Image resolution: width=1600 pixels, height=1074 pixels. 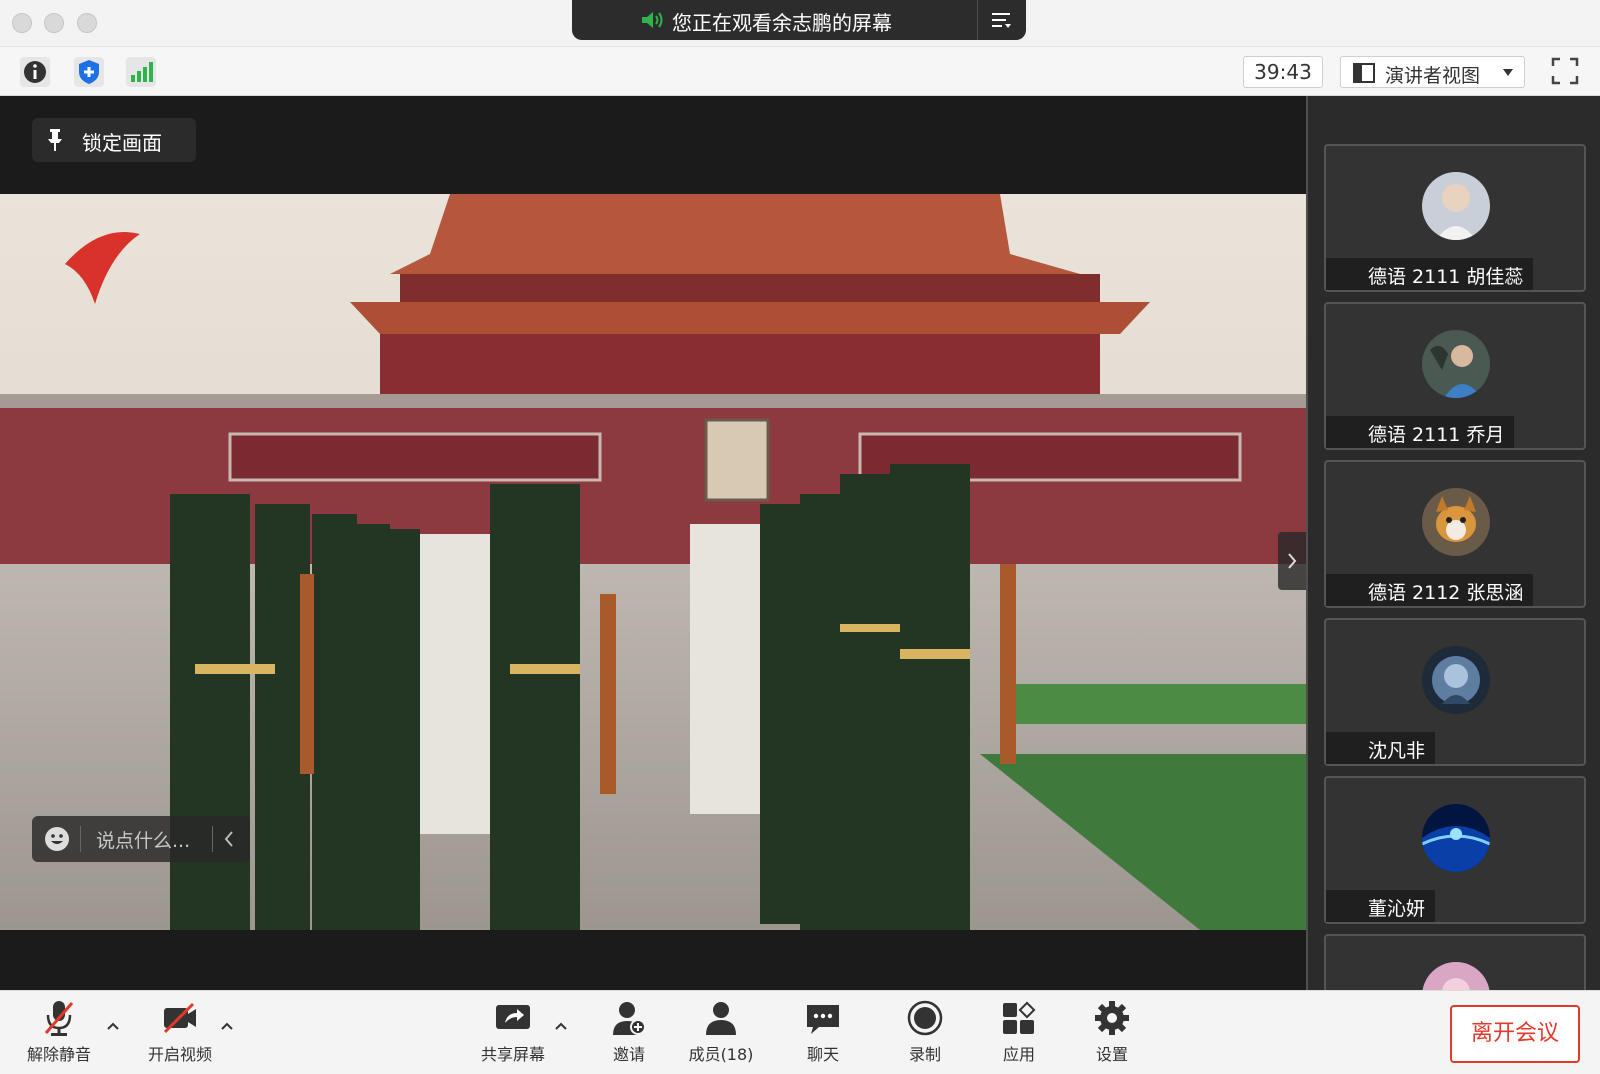 I want to click on collapse-sidebar-button, so click(x=1292, y=561).